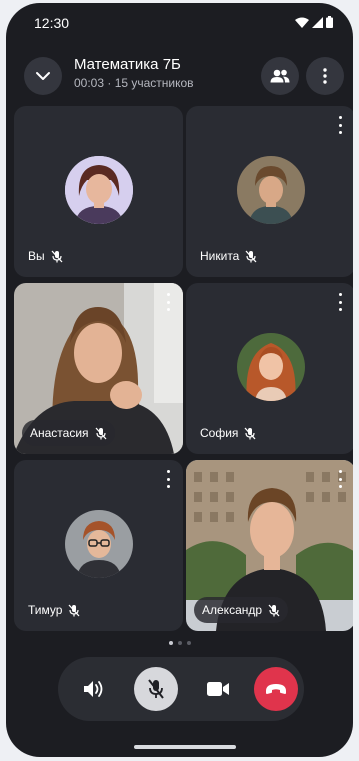  What do you see at coordinates (127, 64) in the screenshot?
I see `call-title: Математика 7Б` at bounding box center [127, 64].